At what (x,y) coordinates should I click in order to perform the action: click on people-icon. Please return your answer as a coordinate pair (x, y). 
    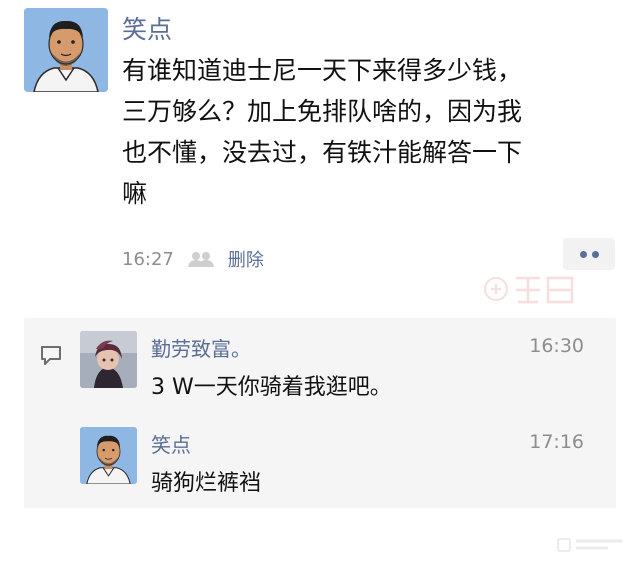
    Looking at the image, I should click on (200, 259).